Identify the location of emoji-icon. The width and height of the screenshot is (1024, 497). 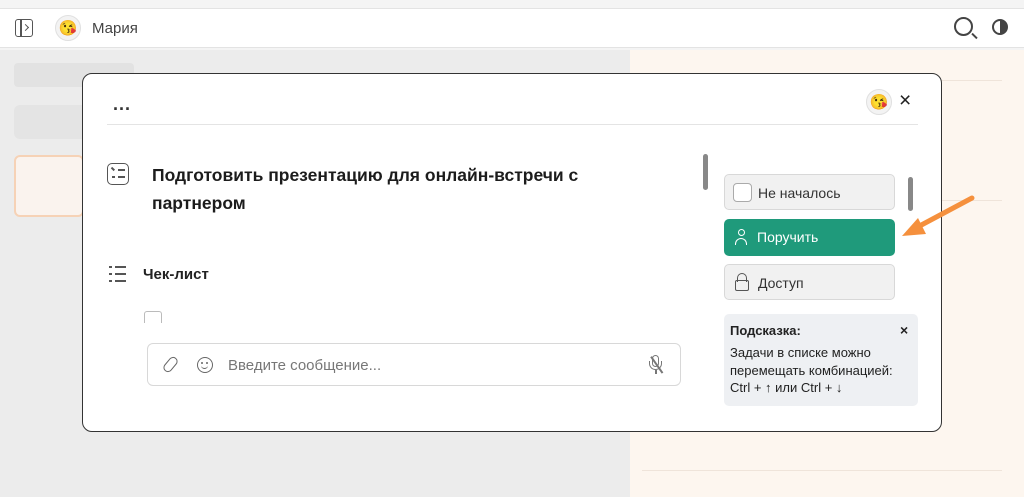
(205, 365).